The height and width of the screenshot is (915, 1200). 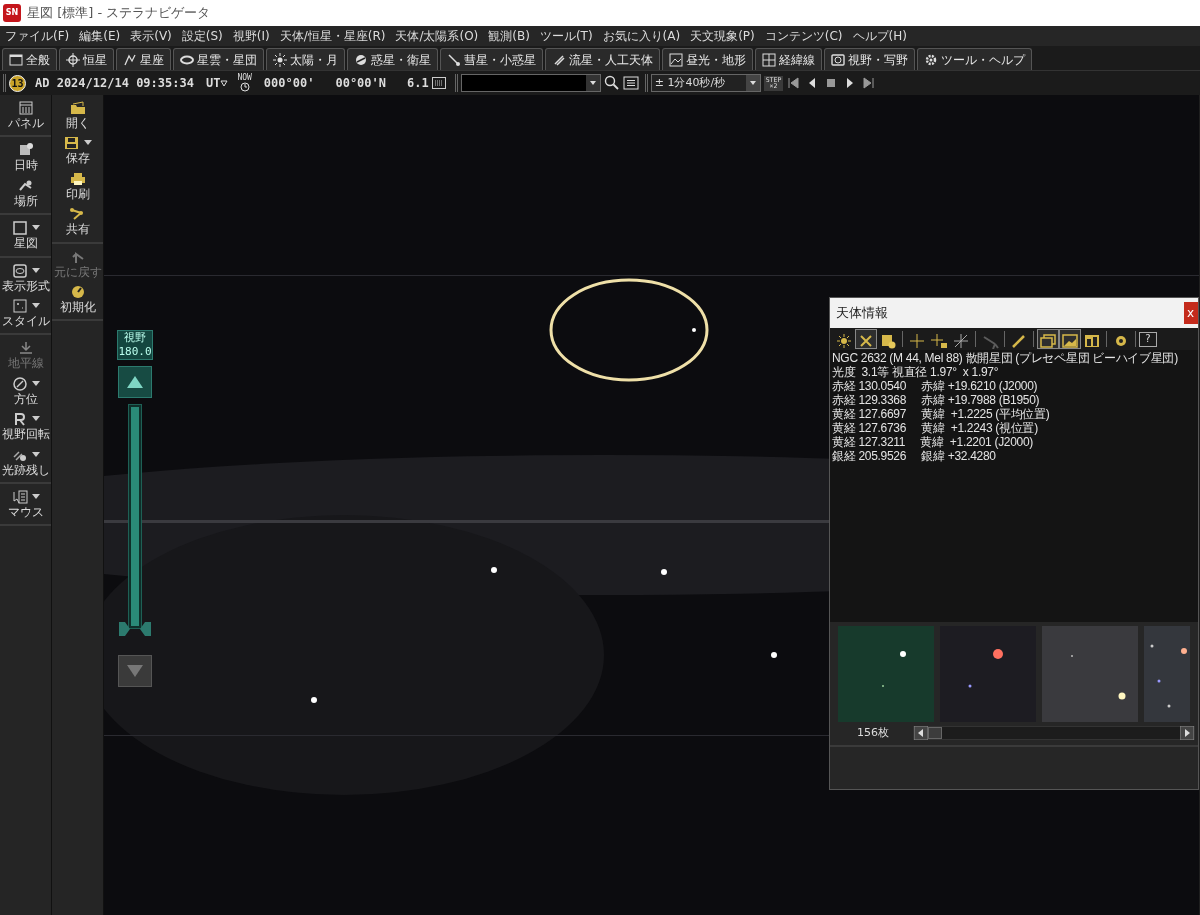 I want to click on camera-icon, so click(x=838, y=59).